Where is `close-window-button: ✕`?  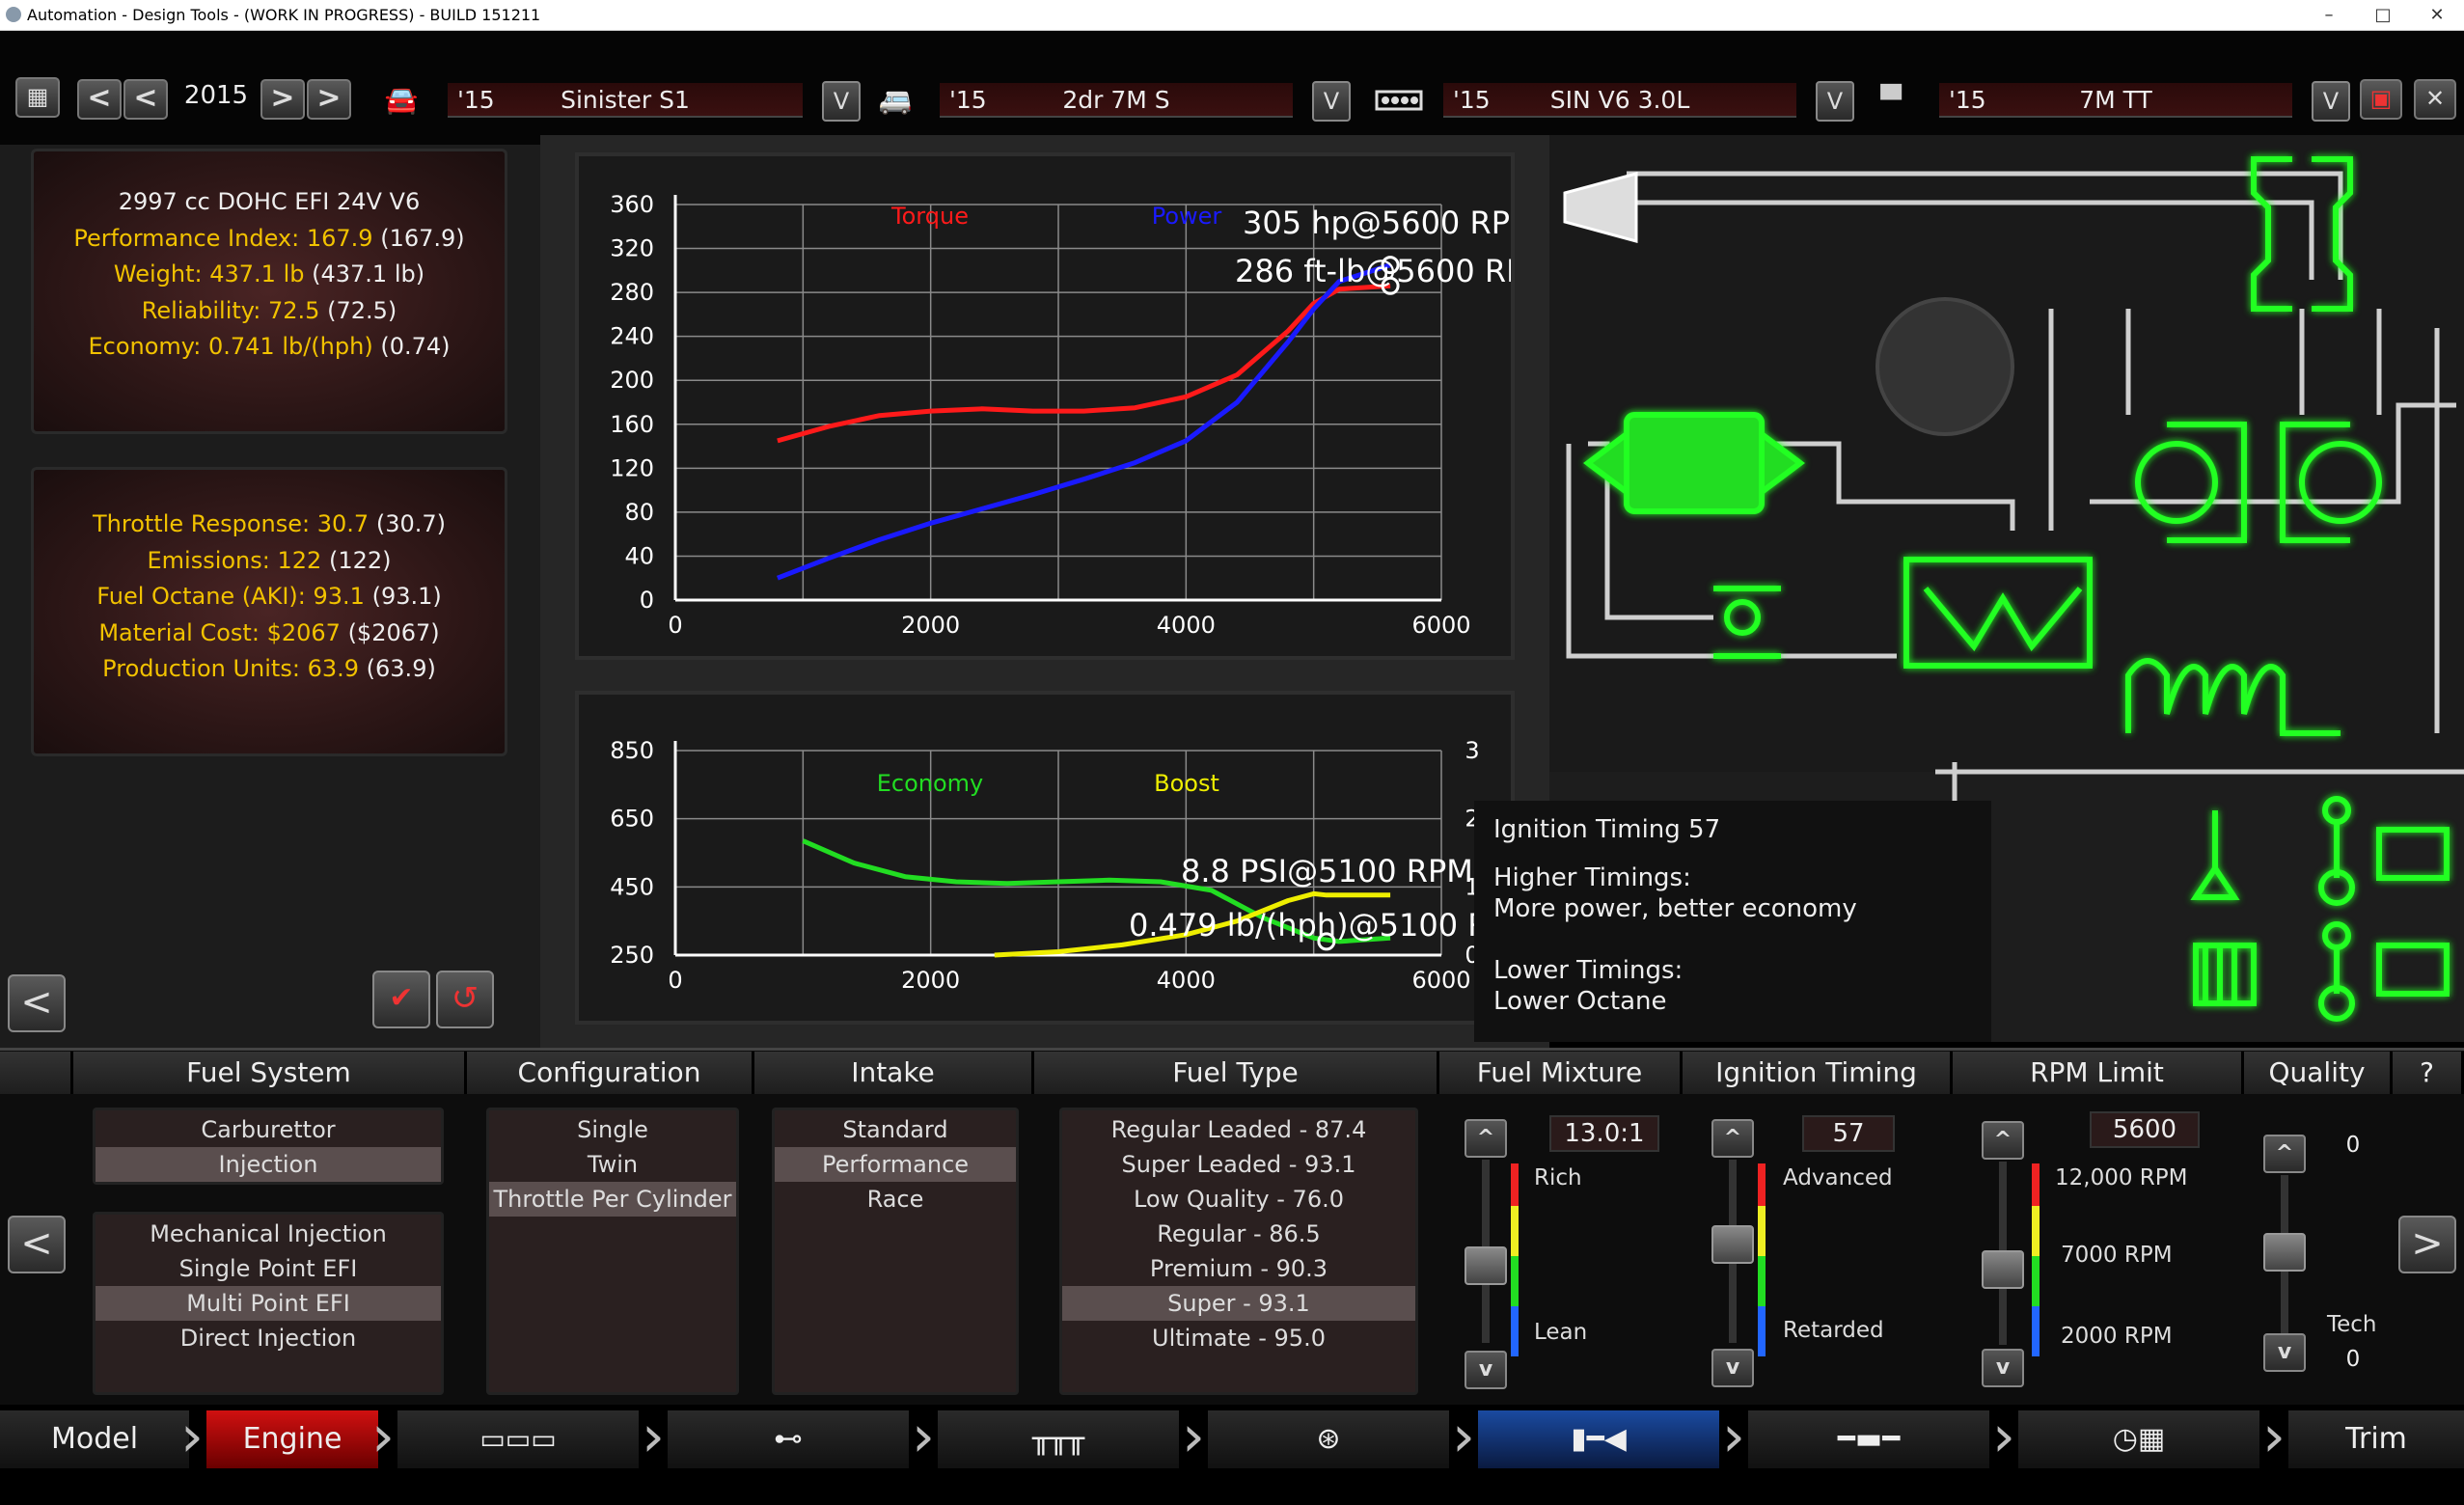
close-window-button: ✕ is located at coordinates (2437, 15).